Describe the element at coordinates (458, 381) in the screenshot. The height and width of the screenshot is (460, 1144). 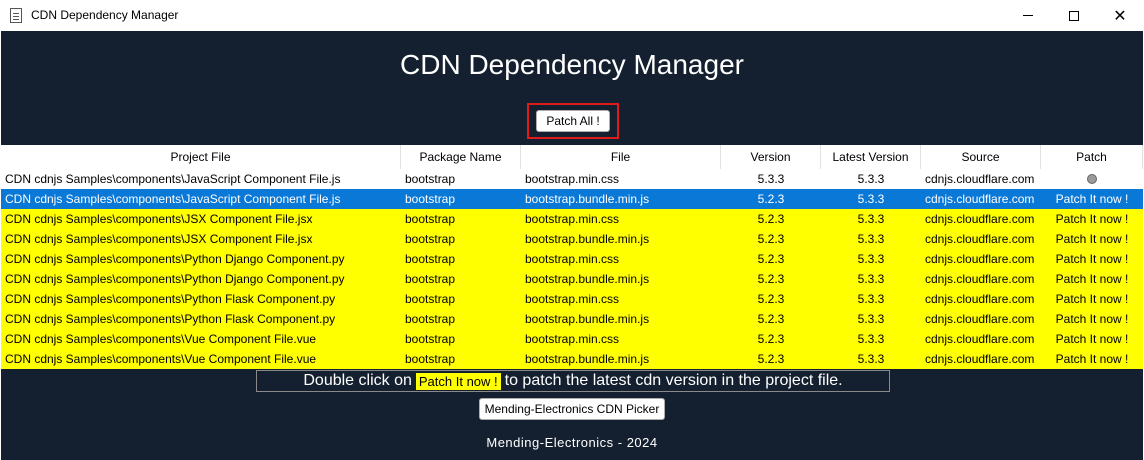
I see `hint-patch-chip: Patch It now !` at that location.